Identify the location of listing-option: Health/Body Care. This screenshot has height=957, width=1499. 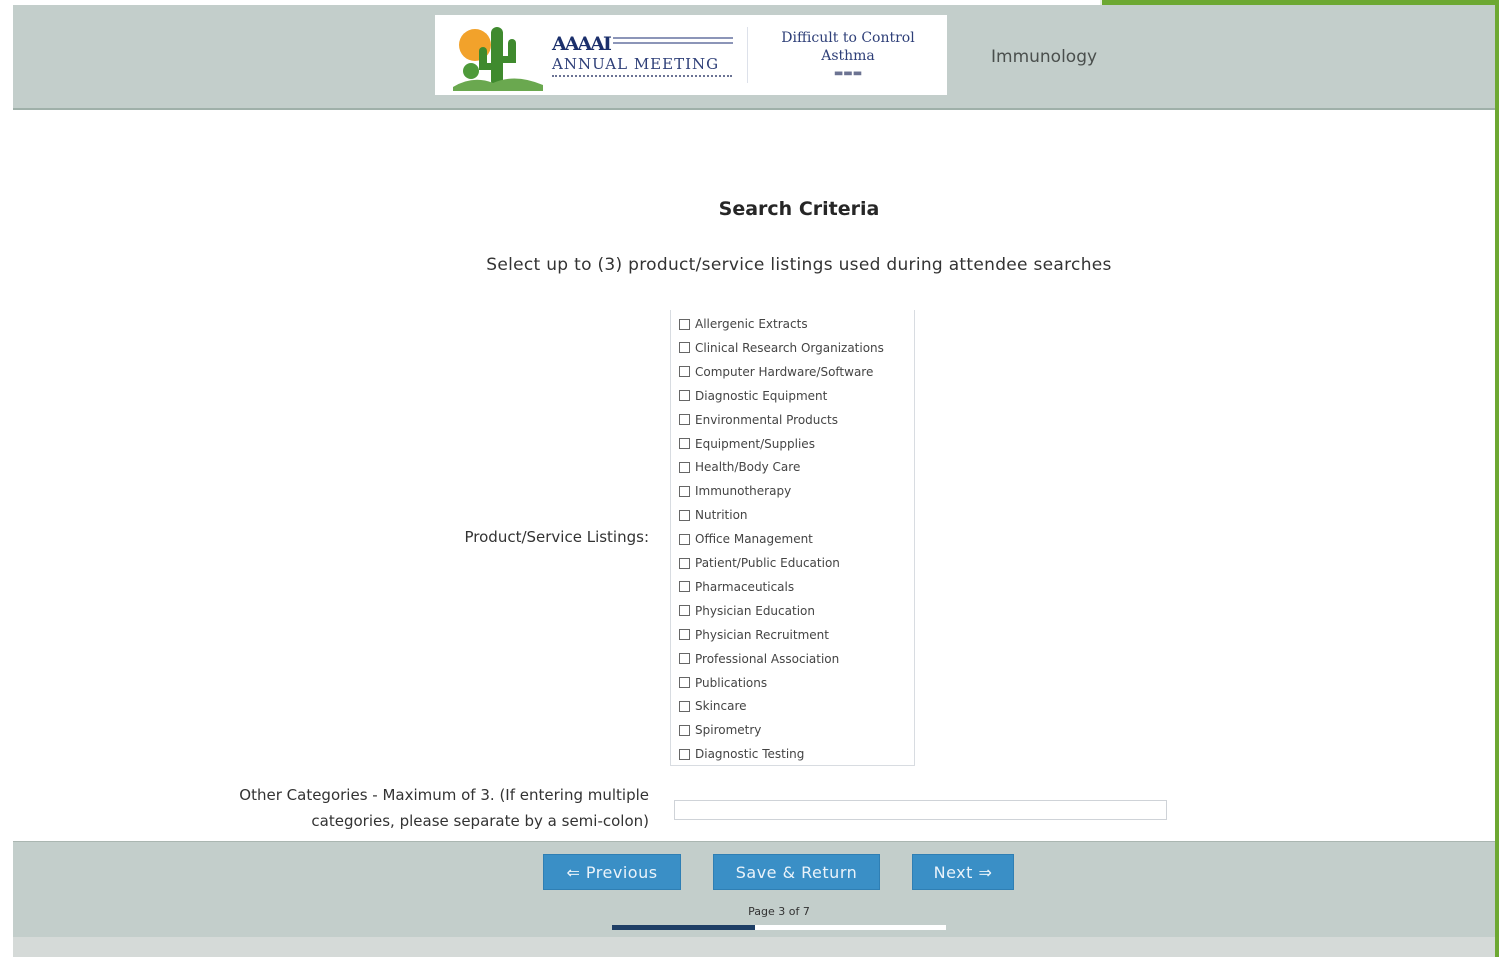
(739, 467).